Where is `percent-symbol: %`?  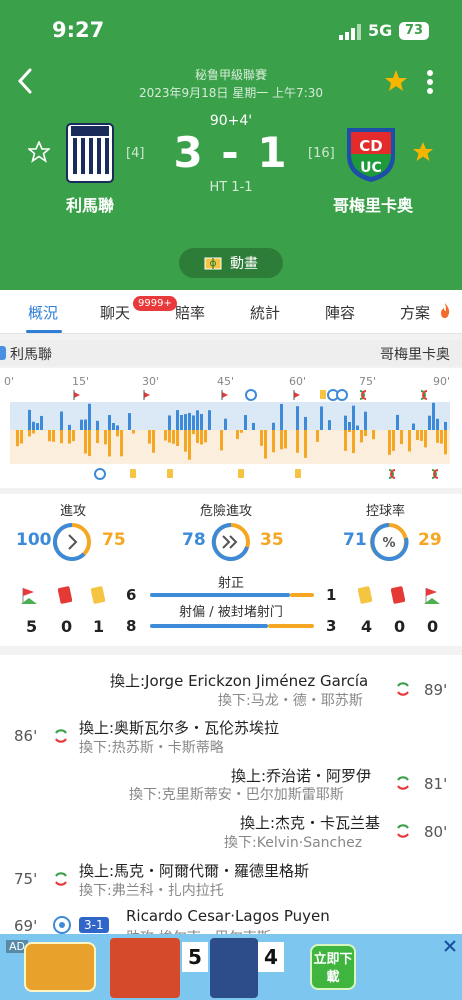
percent-symbol: % is located at coordinates (388, 543).